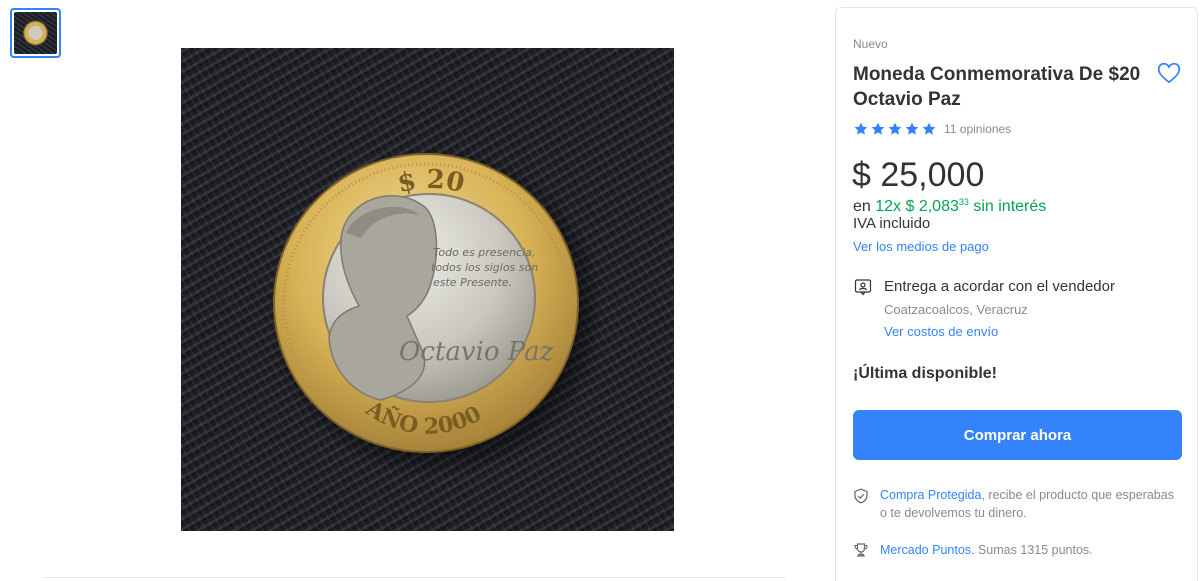  Describe the element at coordinates (921, 246) in the screenshot. I see `payment-methods-link: Ver los medios de pago` at that location.